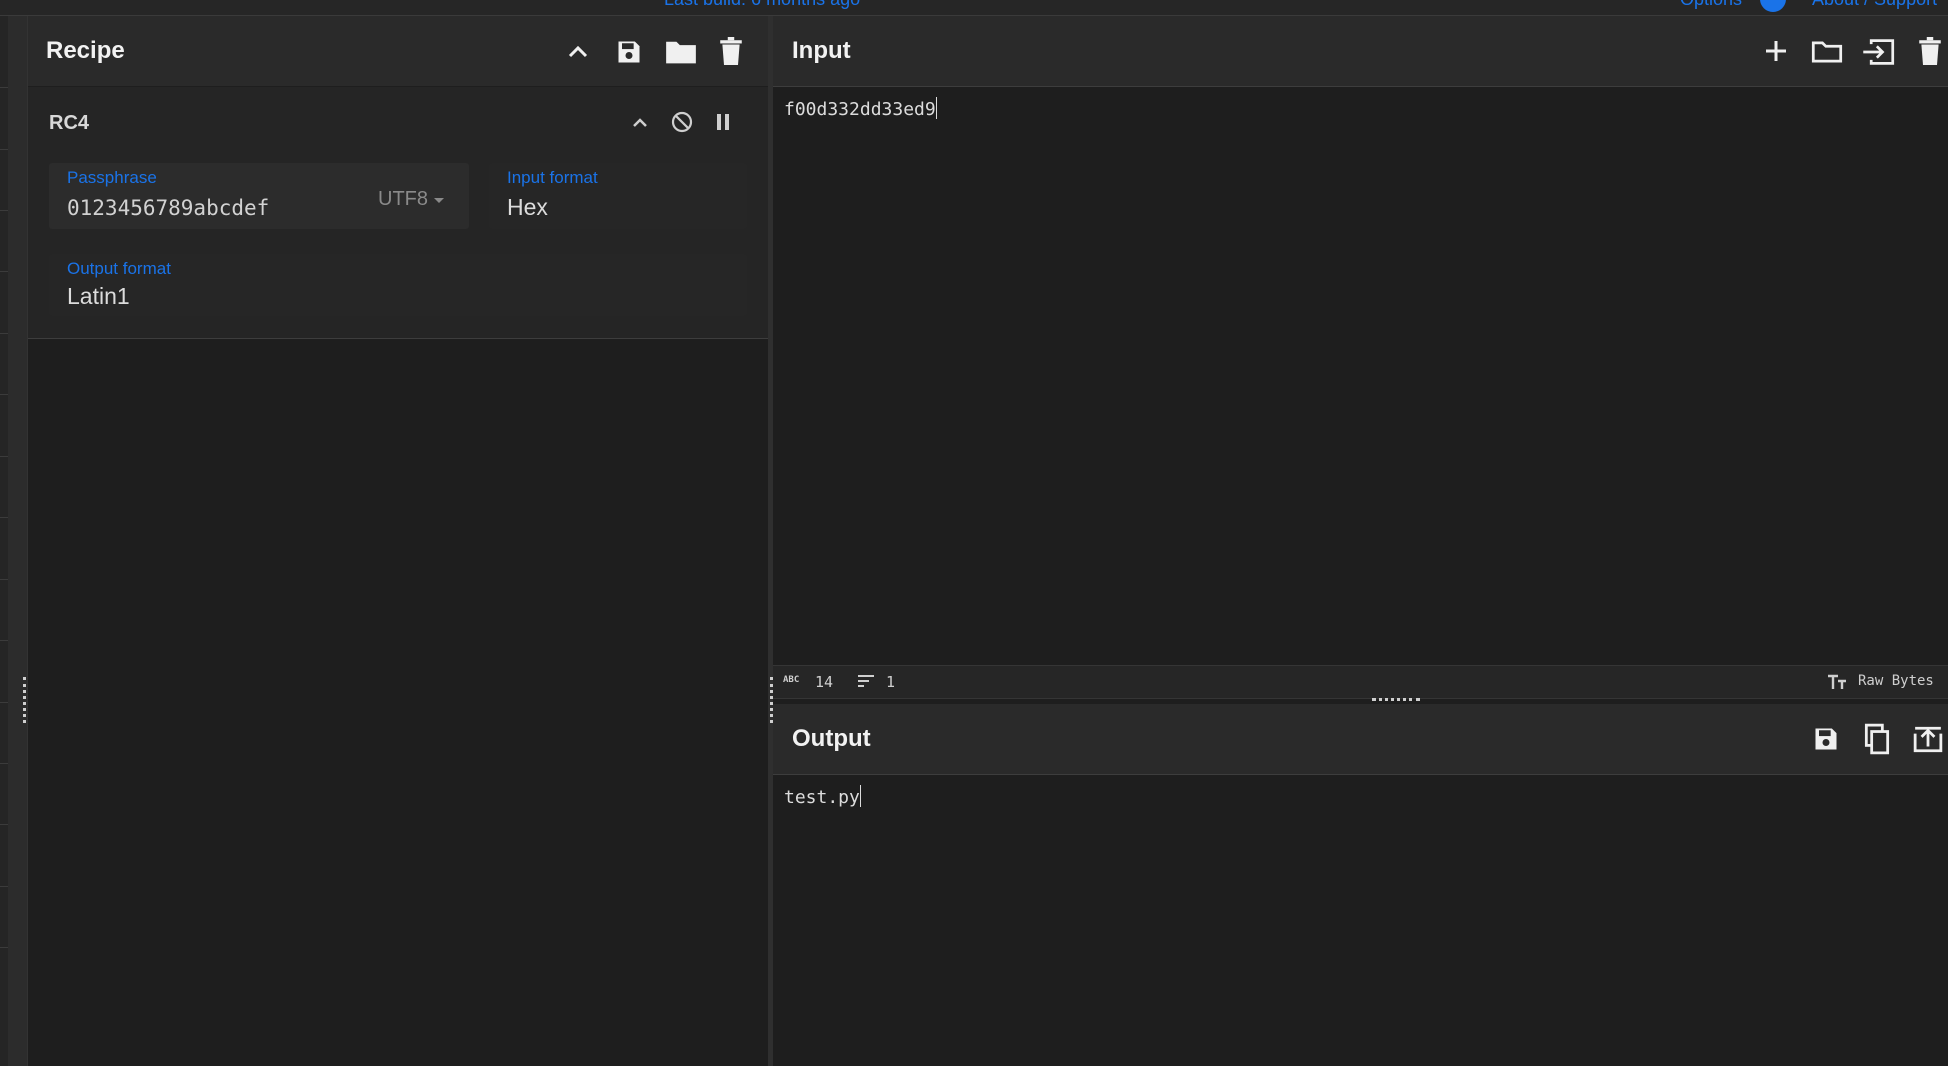  I want to click on operation-collapse-chevron-up-icon, so click(640, 123).